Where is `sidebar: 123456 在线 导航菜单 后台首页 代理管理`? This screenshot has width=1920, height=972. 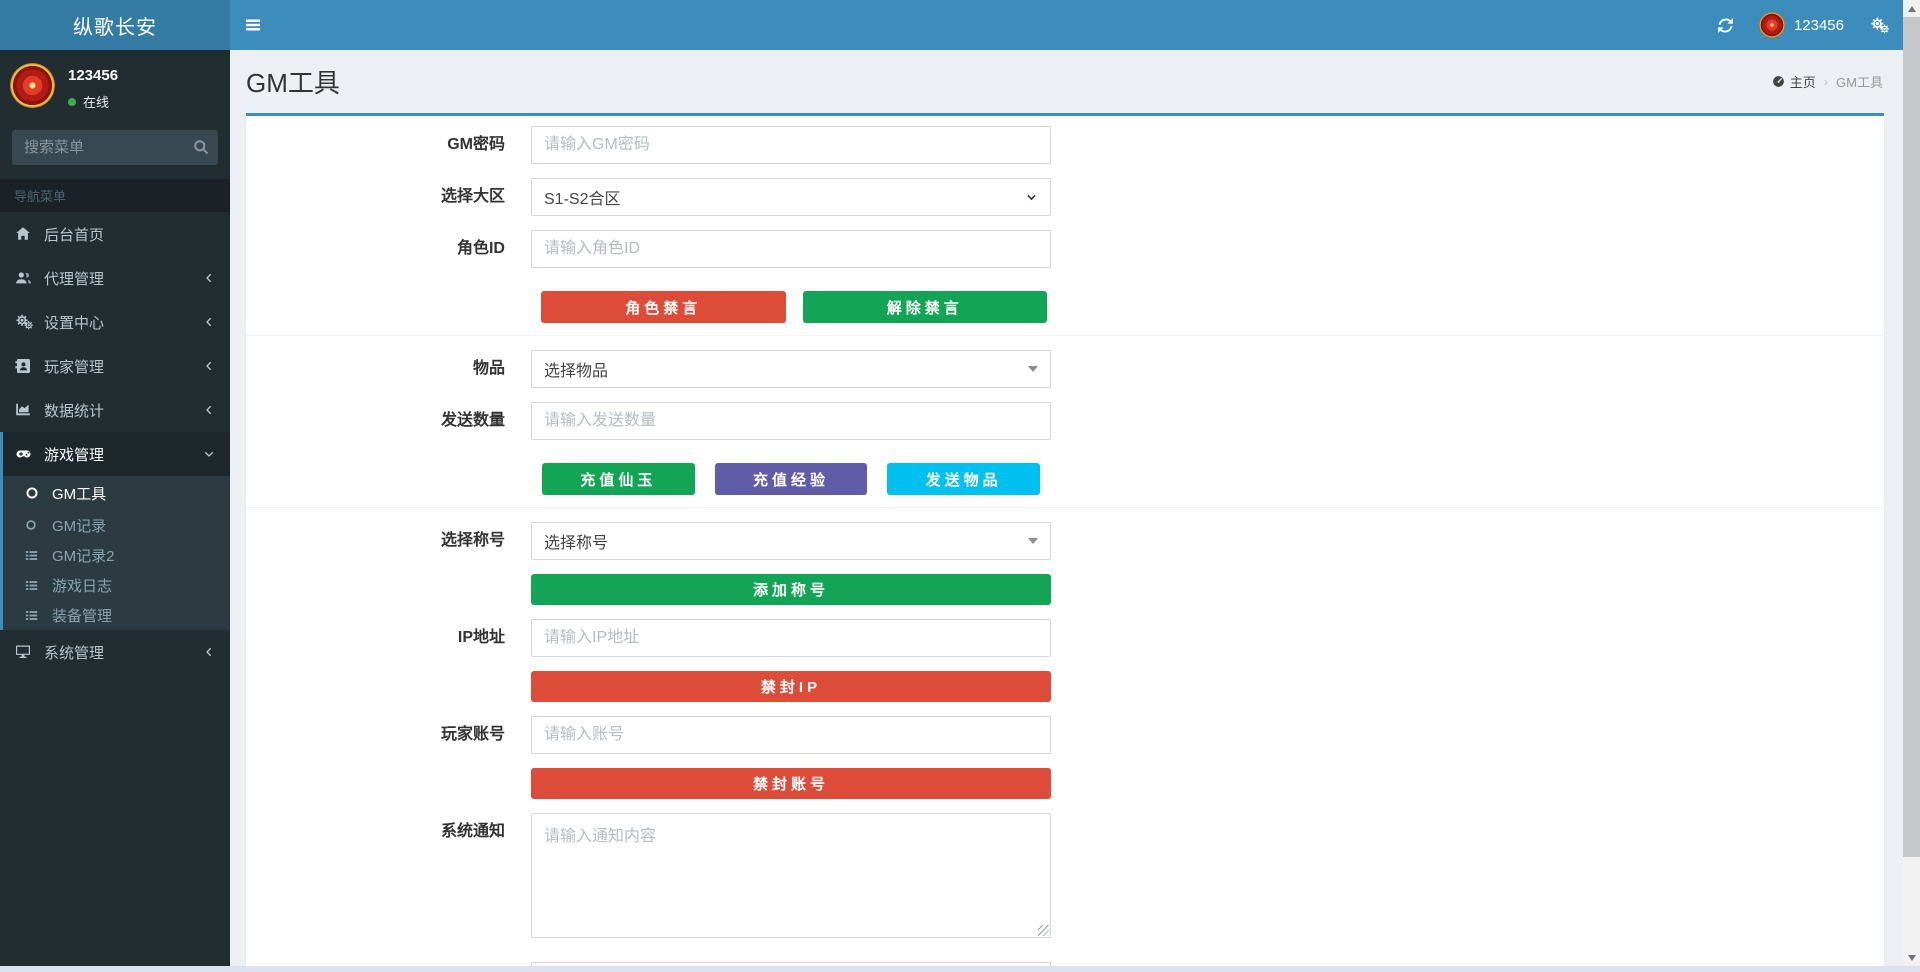 sidebar: 123456 在线 导航菜单 后台首页 代理管理 is located at coordinates (115, 508).